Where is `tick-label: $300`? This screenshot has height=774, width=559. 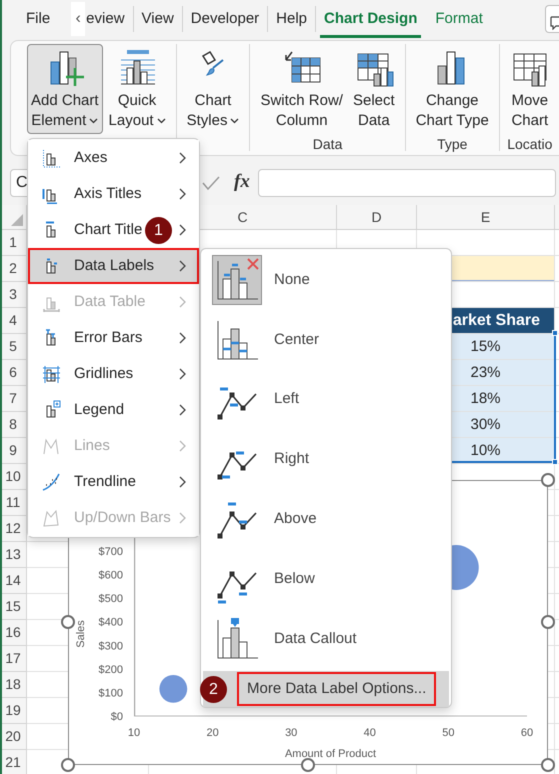 tick-label: $300 is located at coordinates (110, 646).